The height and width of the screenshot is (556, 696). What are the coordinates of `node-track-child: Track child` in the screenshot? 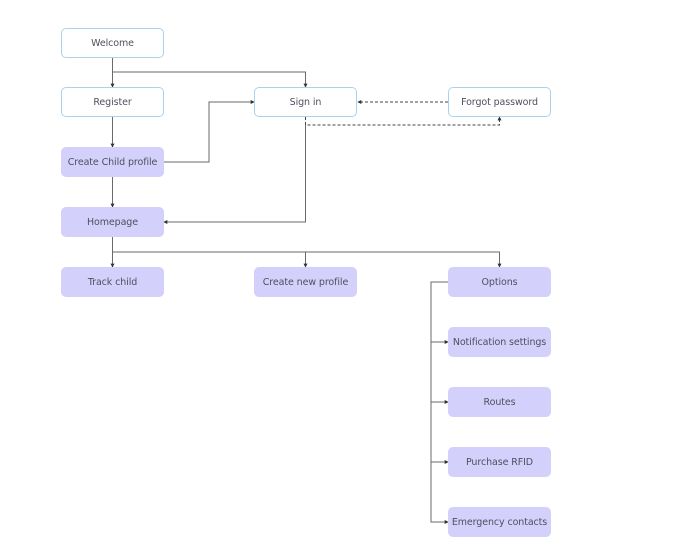 It's located at (112, 282).